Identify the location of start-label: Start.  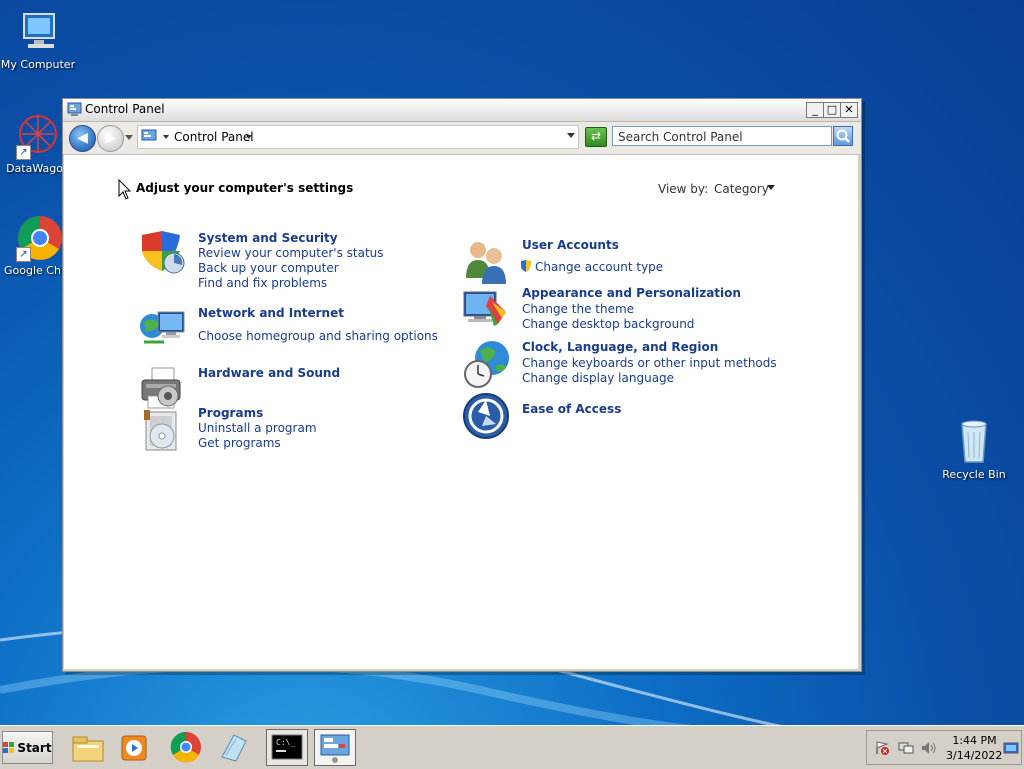
(34, 748).